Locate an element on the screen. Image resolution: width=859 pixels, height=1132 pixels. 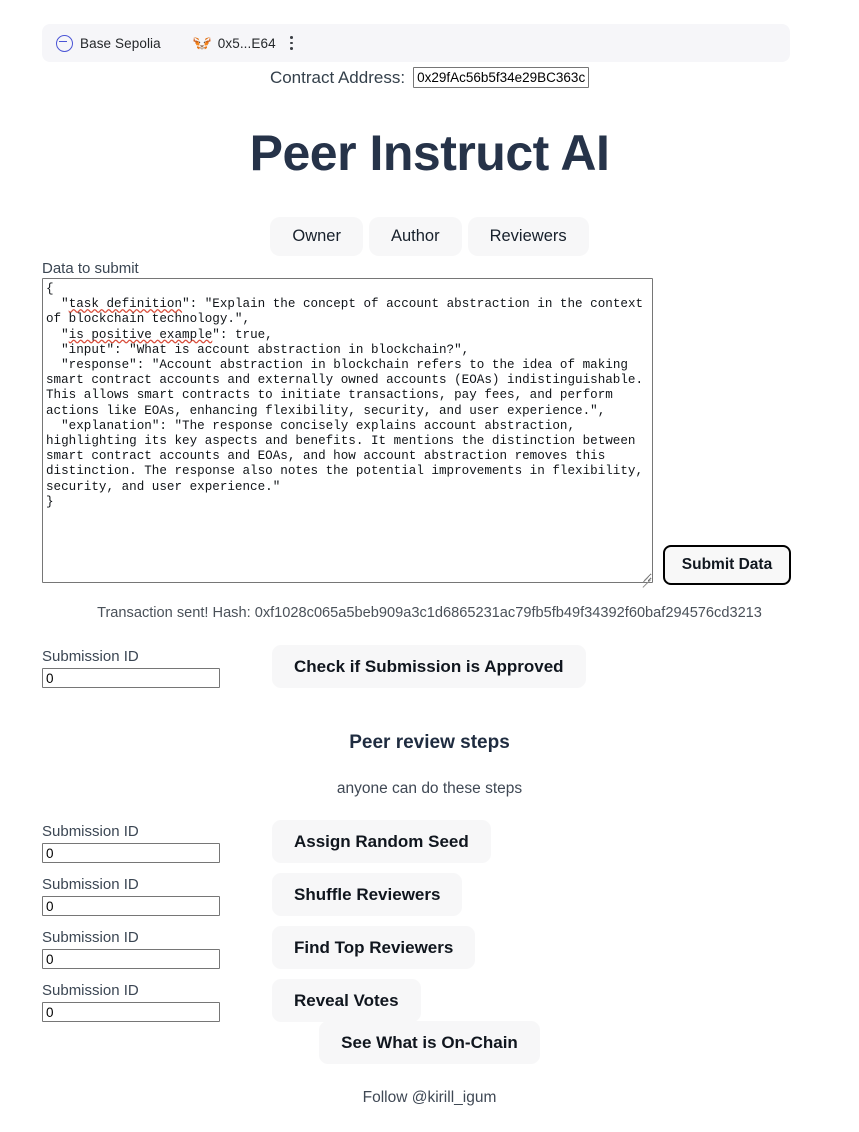
approval-id-input is located at coordinates (131, 678).